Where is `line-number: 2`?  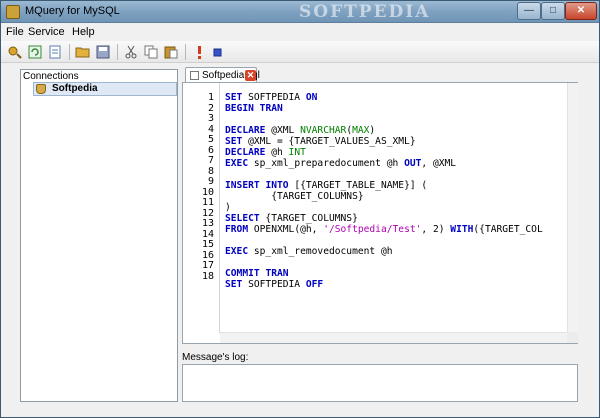
line-number: 2 is located at coordinates (210, 108).